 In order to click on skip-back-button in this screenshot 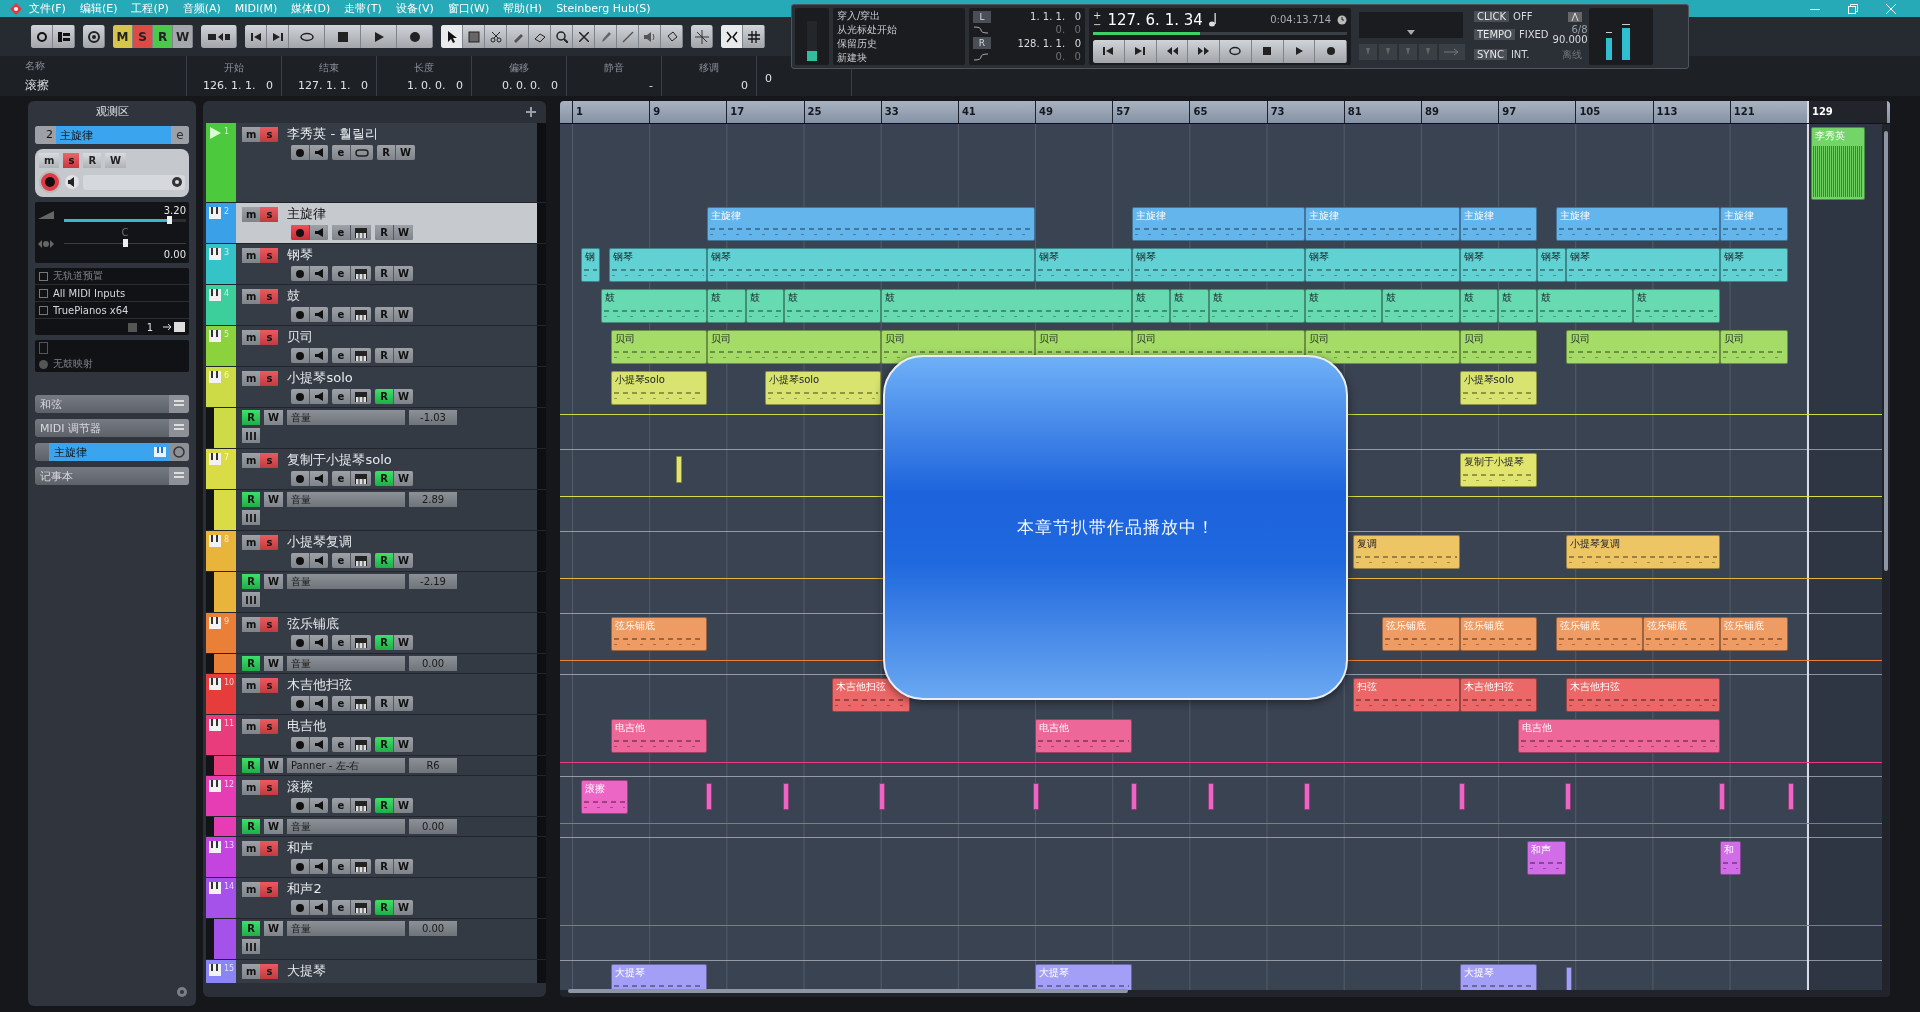, I will do `click(1109, 51)`.